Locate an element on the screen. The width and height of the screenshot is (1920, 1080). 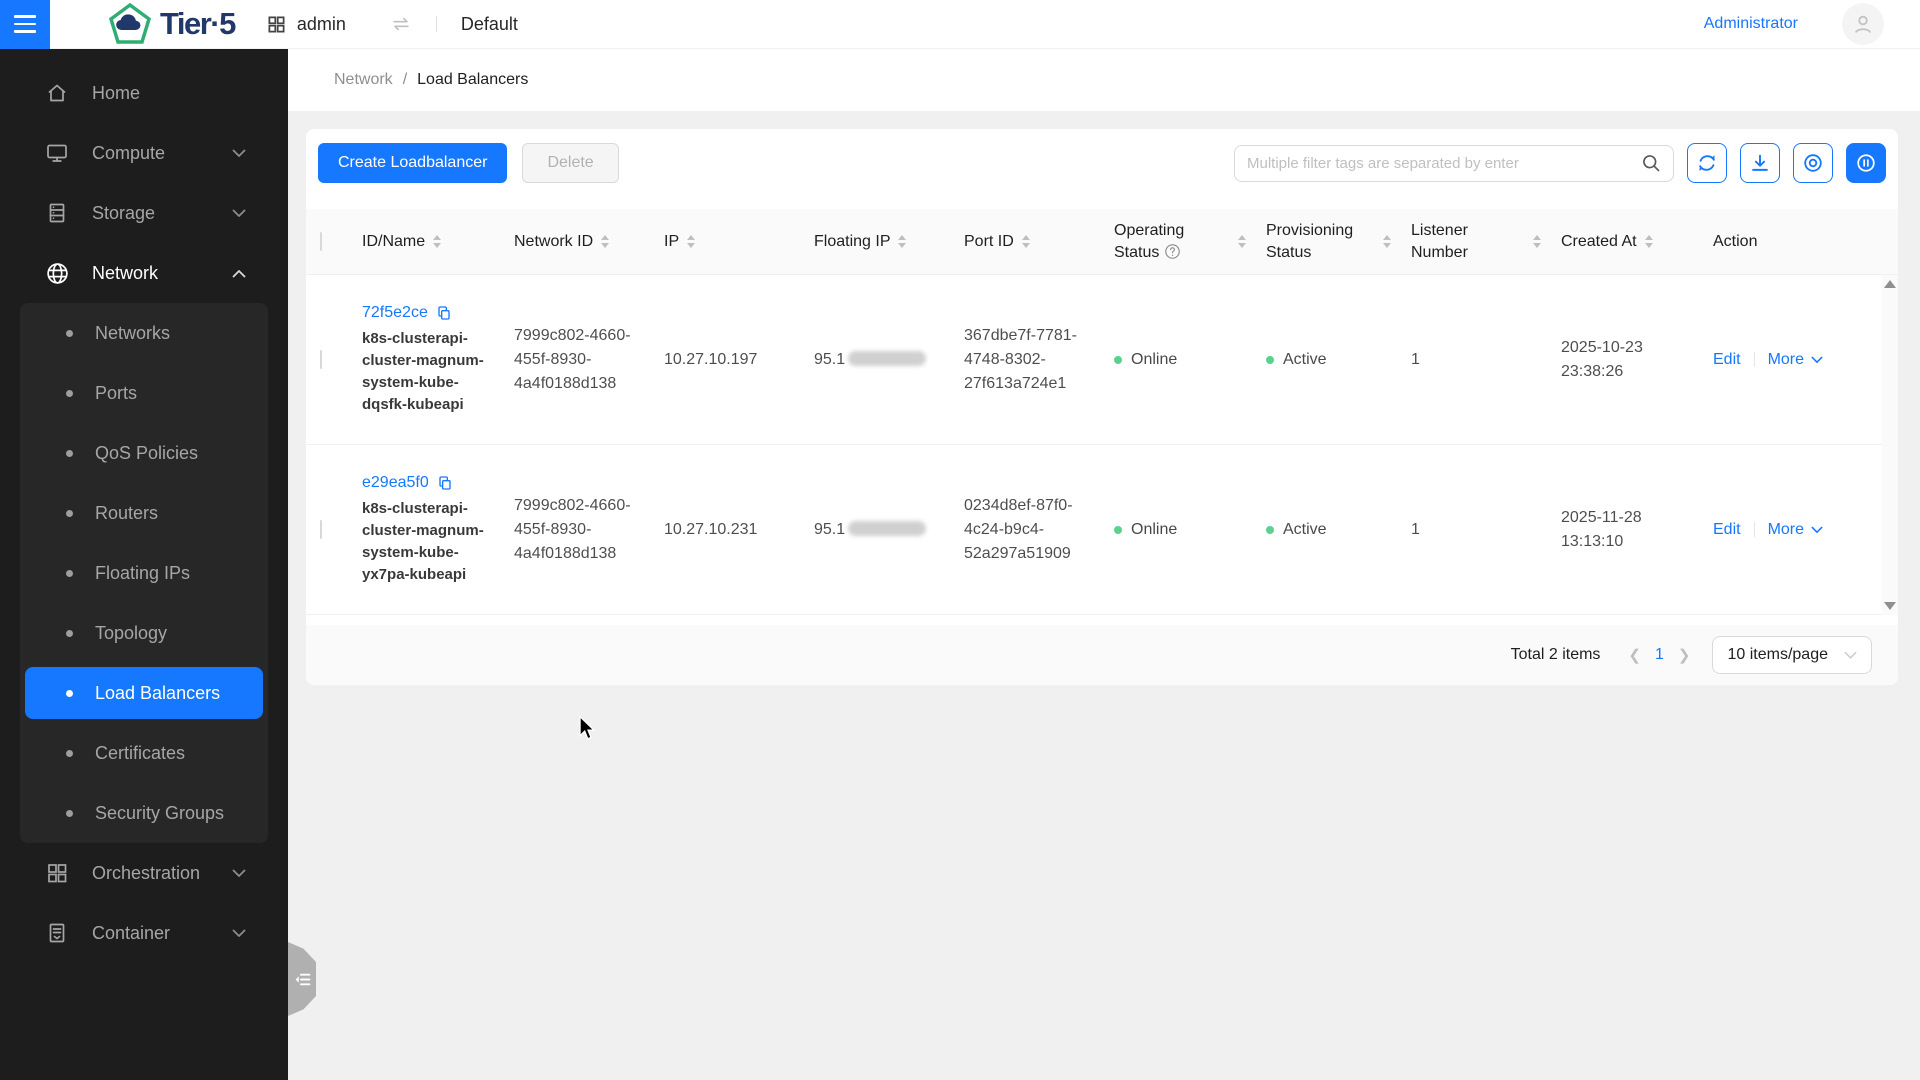
sort-floating-ip is located at coordinates (902, 241).